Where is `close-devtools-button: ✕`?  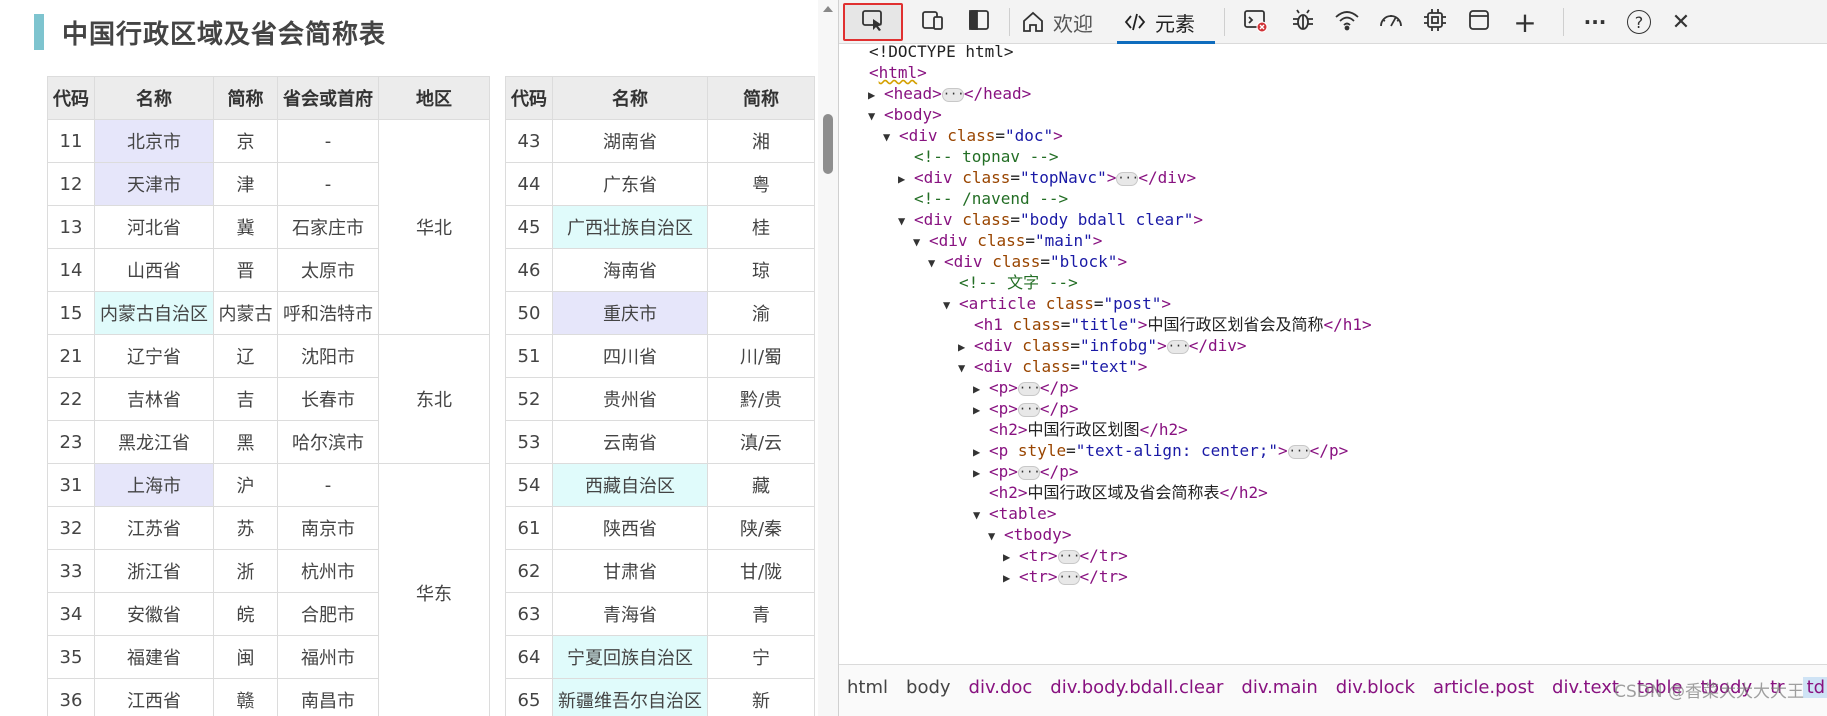
close-devtools-button: ✕ is located at coordinates (1681, 22).